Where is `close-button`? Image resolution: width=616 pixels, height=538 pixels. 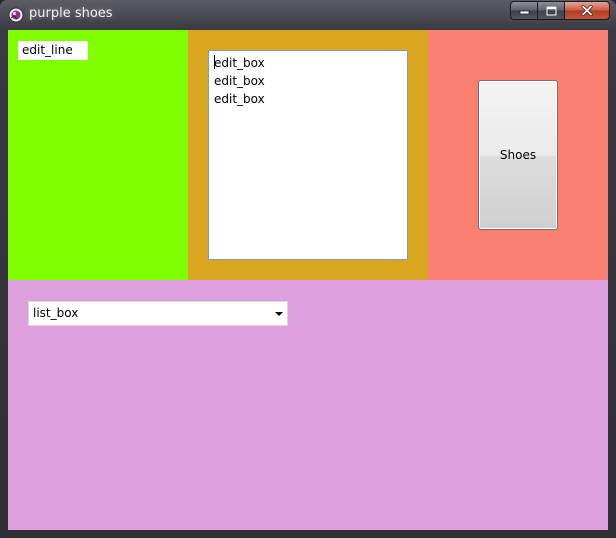
close-button is located at coordinates (587, 10).